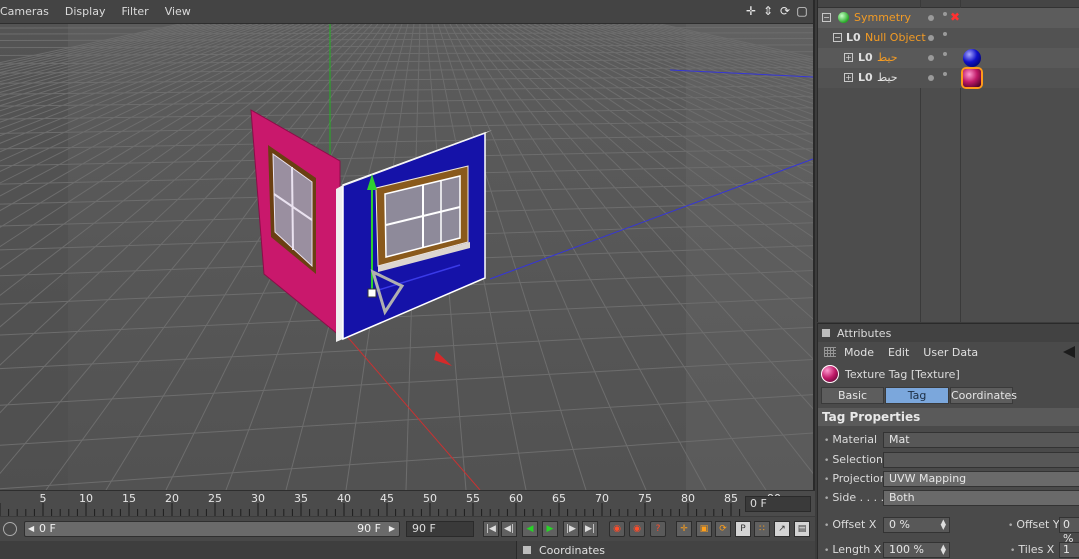  Describe the element at coordinates (898, 352) in the screenshot. I see `menu-edit: Edit` at that location.